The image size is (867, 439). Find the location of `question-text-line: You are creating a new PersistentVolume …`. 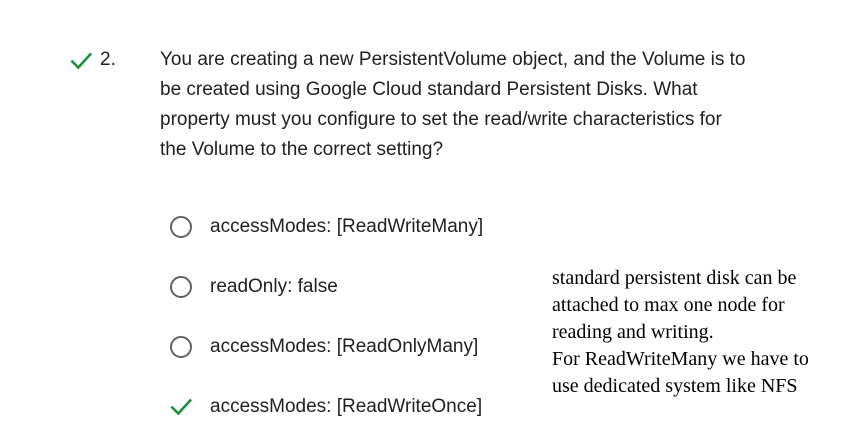

question-text-line: You are creating a new PersistentVolume … is located at coordinates (453, 59).